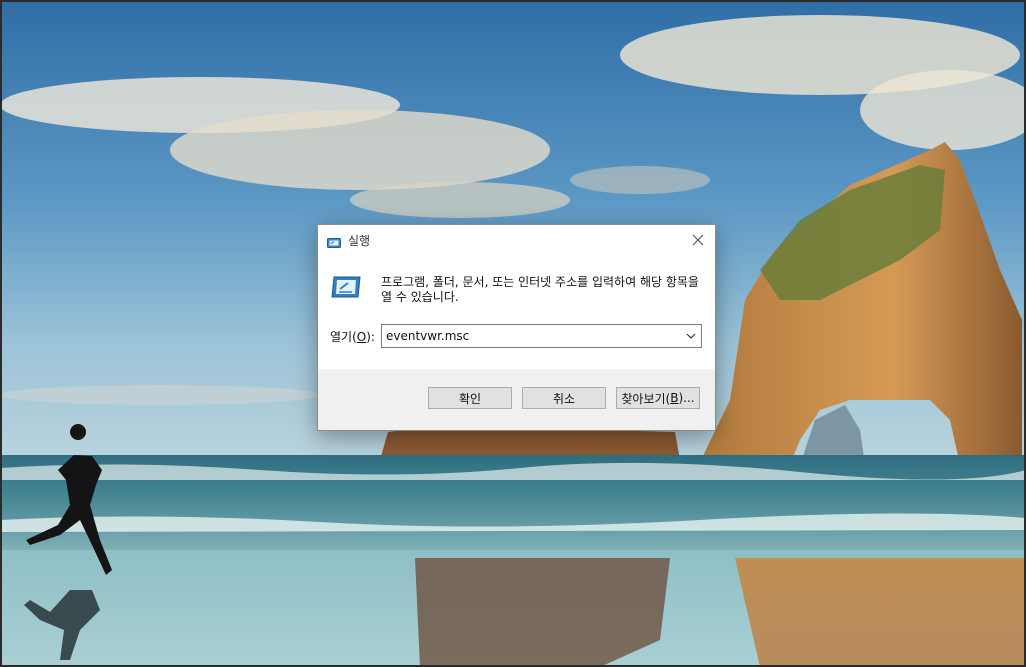 Image resolution: width=1026 pixels, height=667 pixels. What do you see at coordinates (334, 241) in the screenshot?
I see `run-icon` at bounding box center [334, 241].